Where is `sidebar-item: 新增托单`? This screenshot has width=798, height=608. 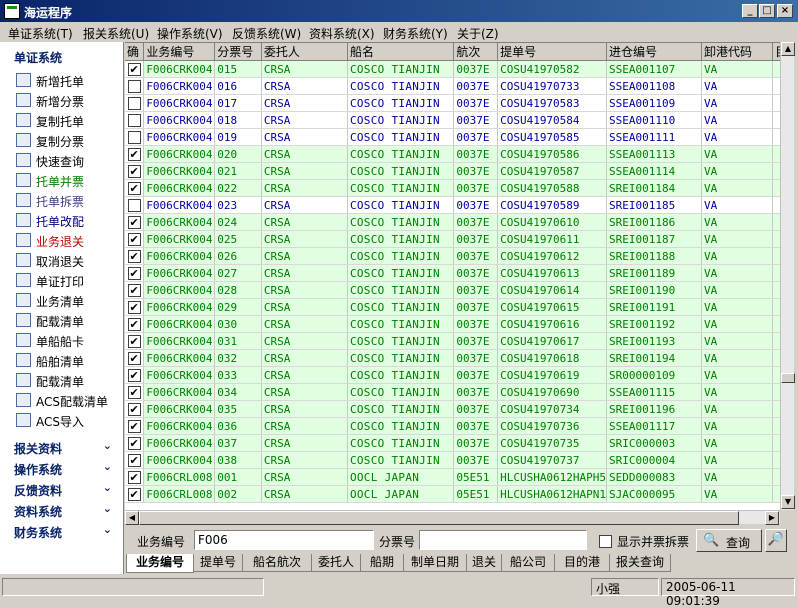 sidebar-item: 新增托单 is located at coordinates (67, 80).